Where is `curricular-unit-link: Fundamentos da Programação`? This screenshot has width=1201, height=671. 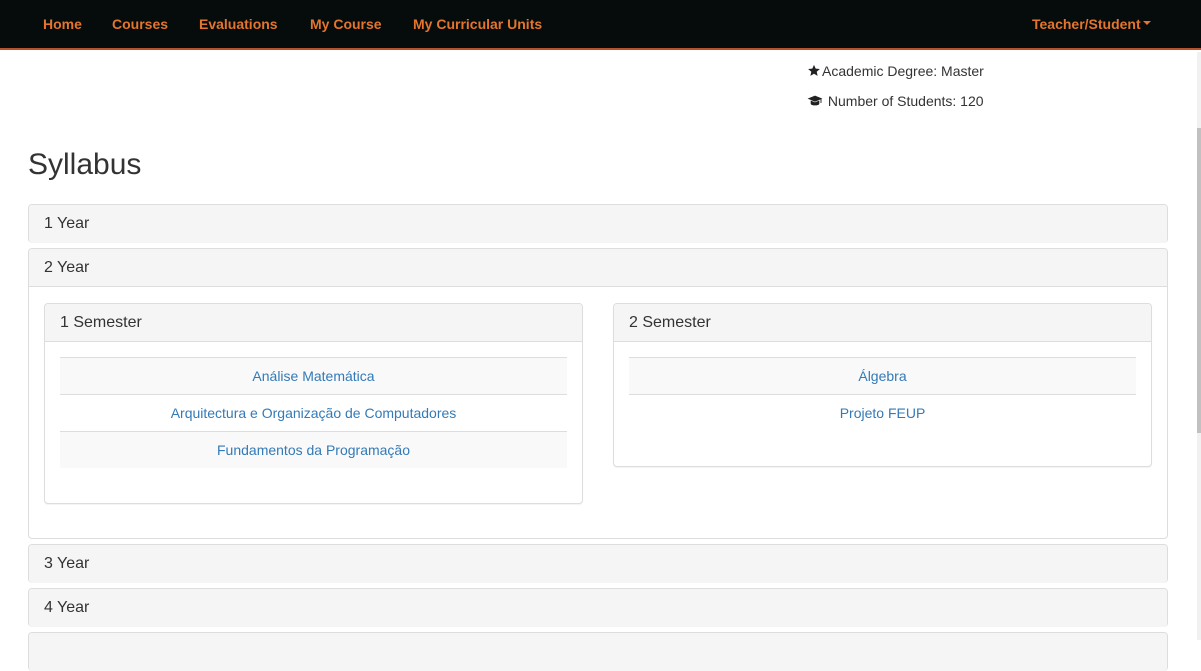 curricular-unit-link: Fundamentos da Programação is located at coordinates (313, 450).